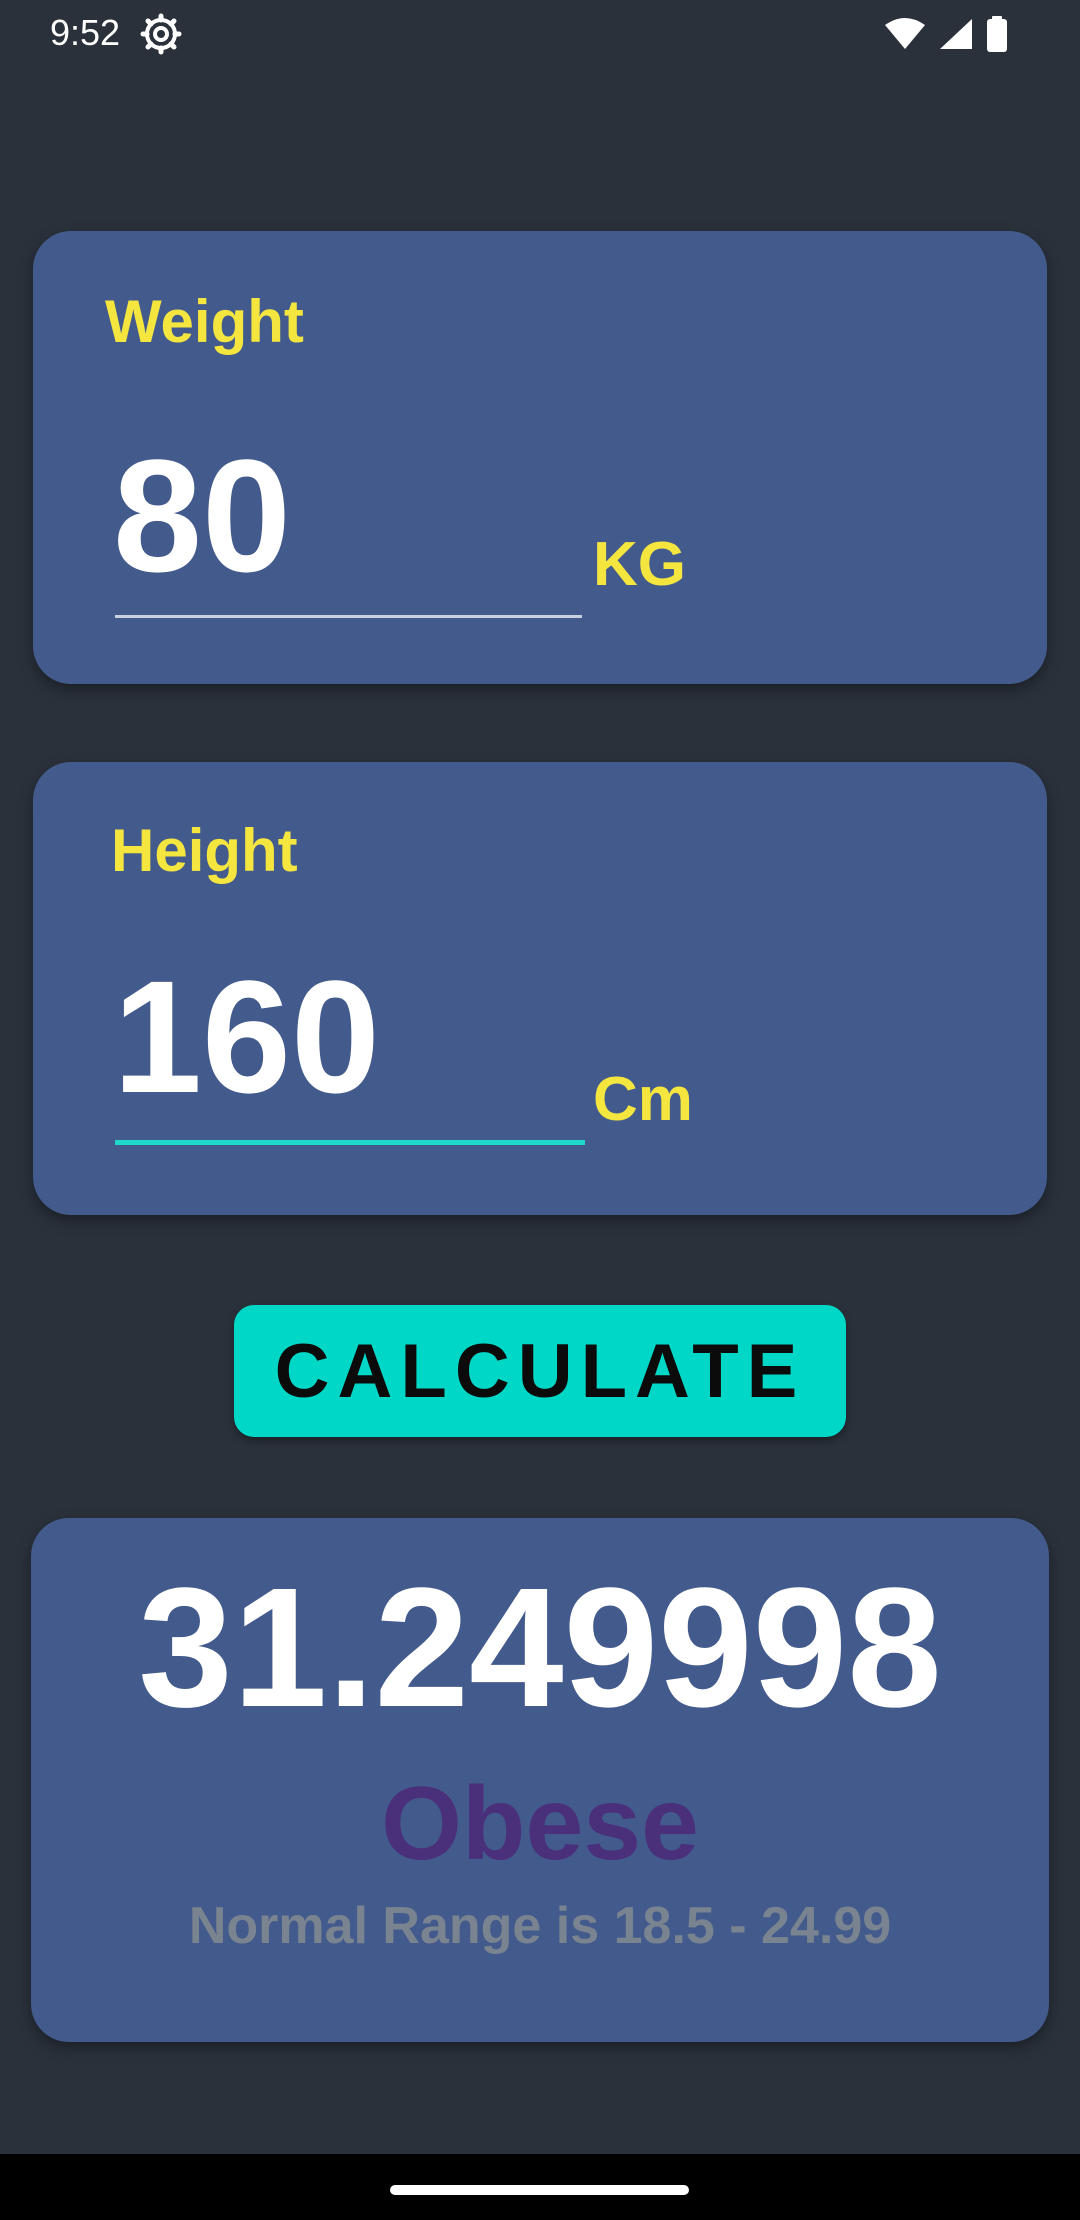 The image size is (1080, 2220). I want to click on status-icons, so click(946, 34).